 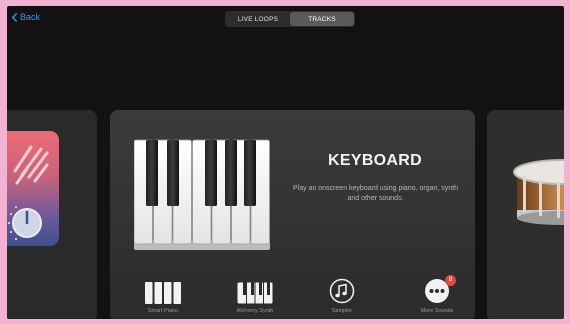 What do you see at coordinates (342, 291) in the screenshot?
I see `sampler-icon` at bounding box center [342, 291].